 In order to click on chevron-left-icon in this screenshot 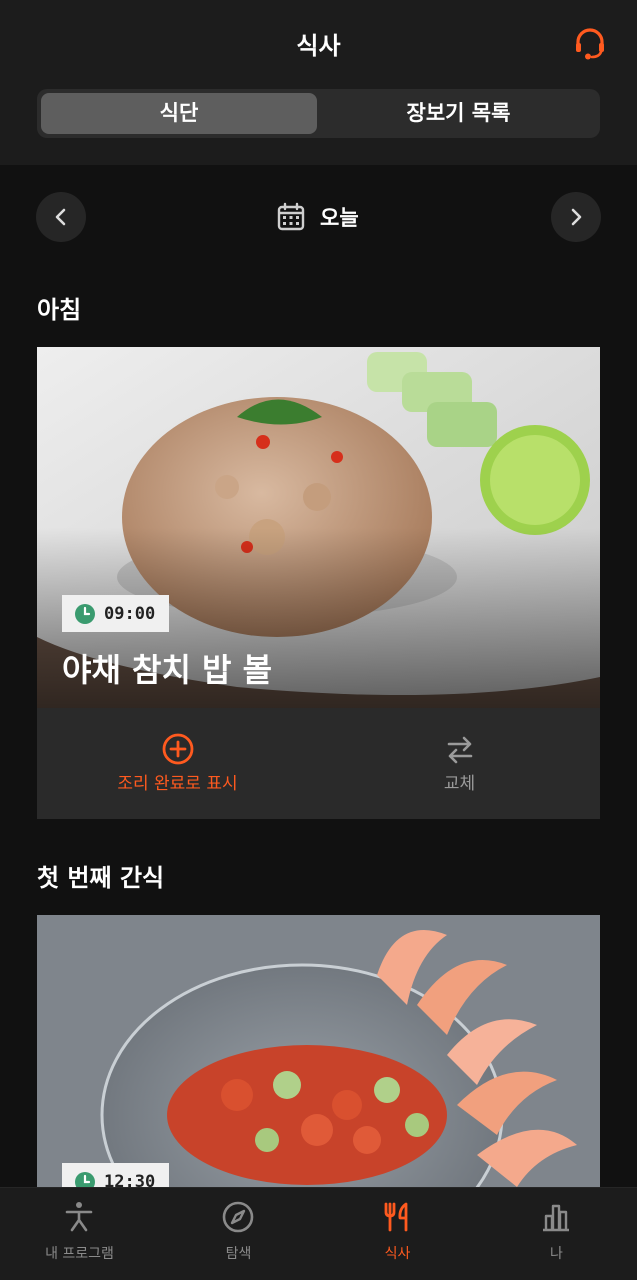, I will do `click(60, 217)`.